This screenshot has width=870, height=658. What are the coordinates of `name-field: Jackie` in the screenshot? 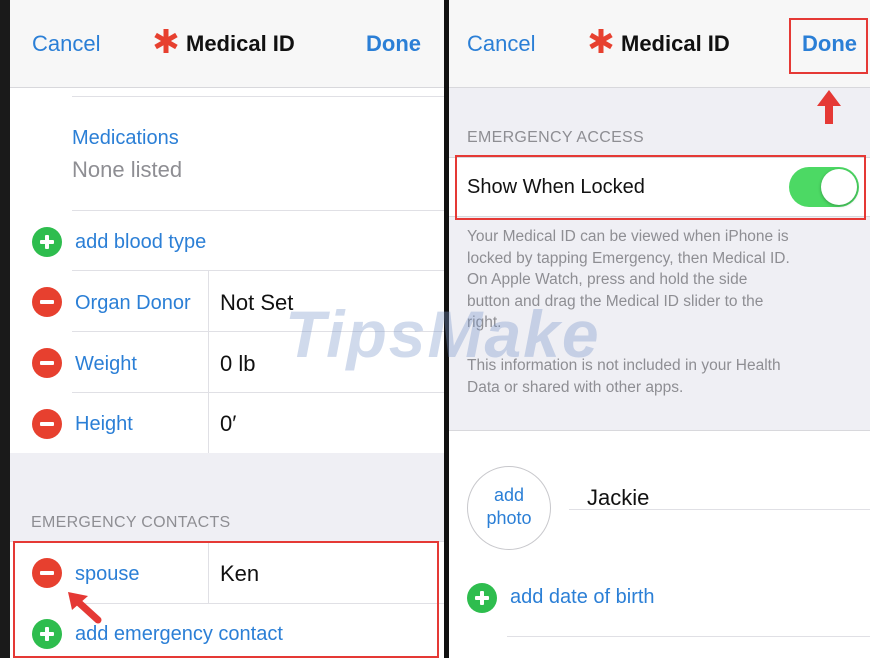 It's located at (618, 498).